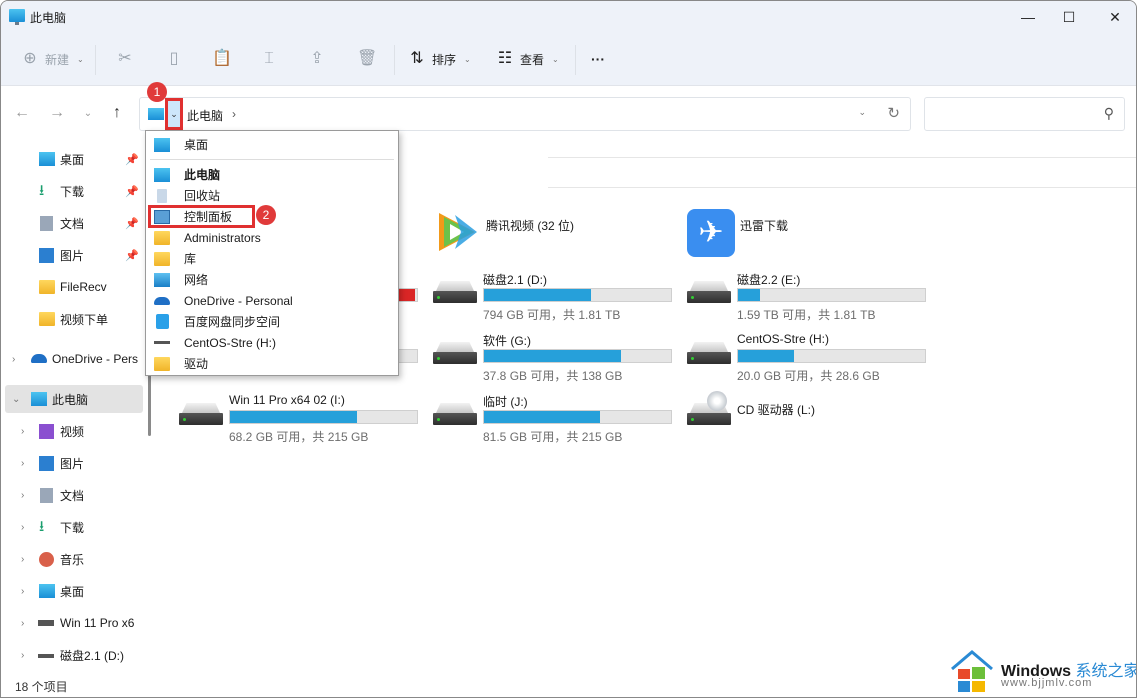  Describe the element at coordinates (272, 237) in the screenshot. I see `menu-item-administrators: Administrators` at that location.